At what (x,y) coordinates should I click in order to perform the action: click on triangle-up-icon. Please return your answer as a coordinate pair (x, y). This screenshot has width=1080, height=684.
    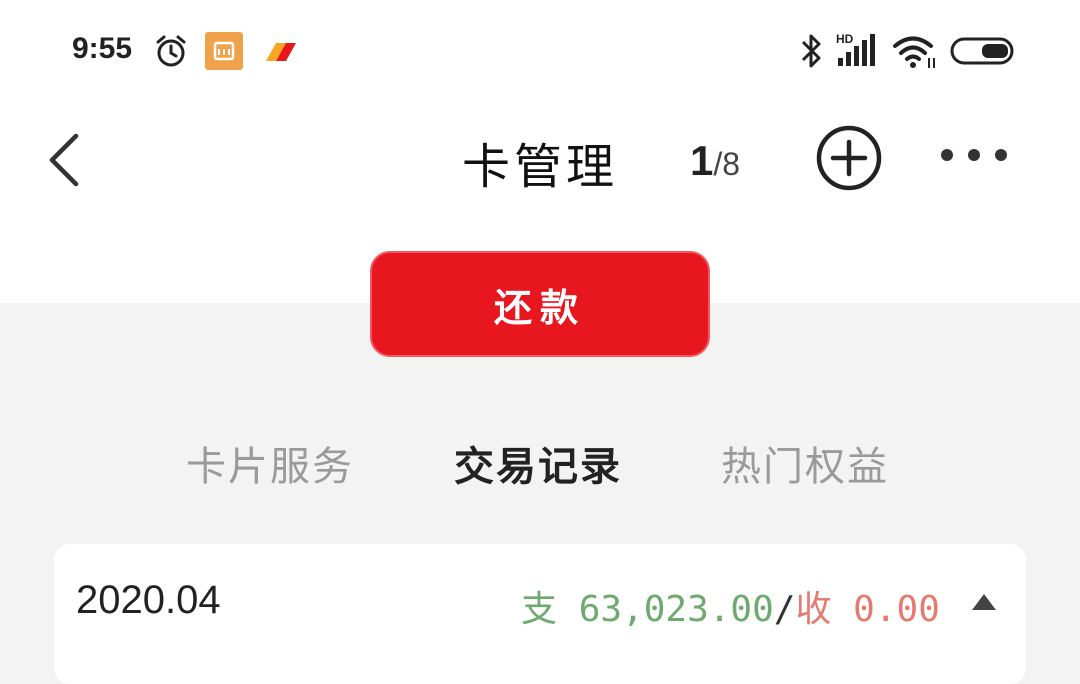
    Looking at the image, I should click on (984, 602).